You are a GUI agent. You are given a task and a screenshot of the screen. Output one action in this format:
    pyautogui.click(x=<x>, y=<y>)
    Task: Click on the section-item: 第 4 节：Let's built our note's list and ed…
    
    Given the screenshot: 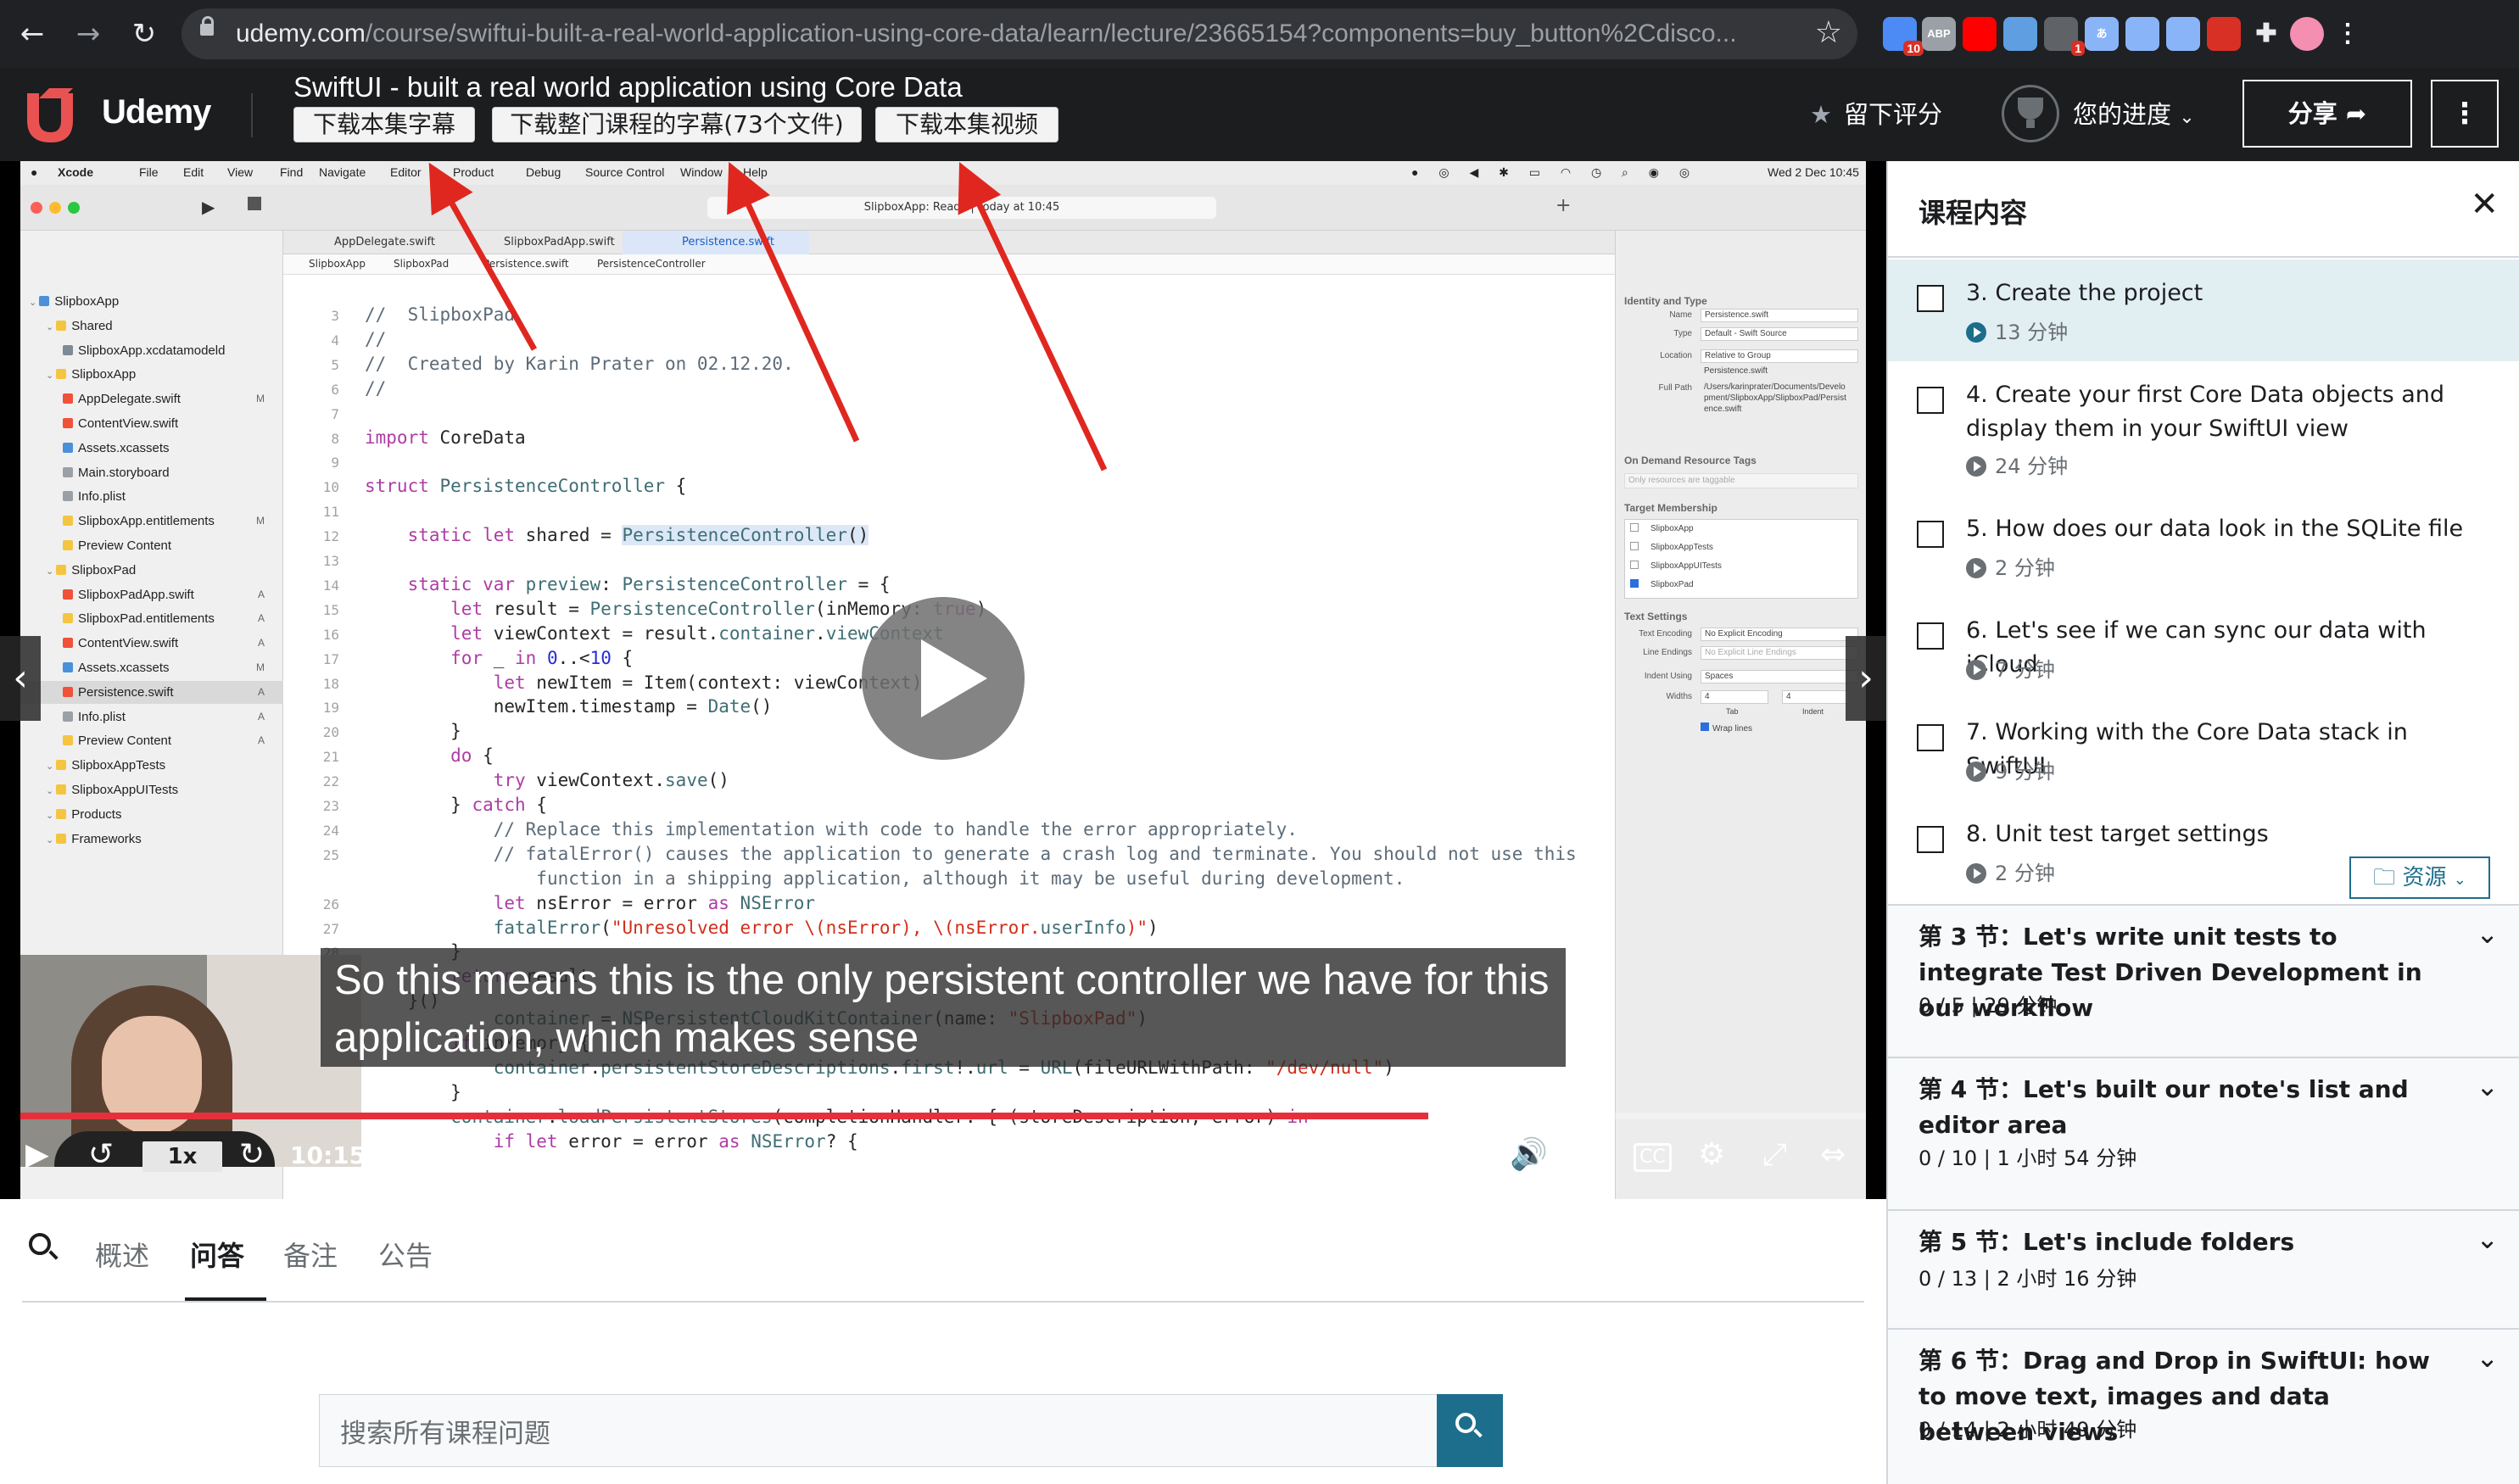 What is the action you would take?
    pyautogui.click(x=2203, y=1133)
    